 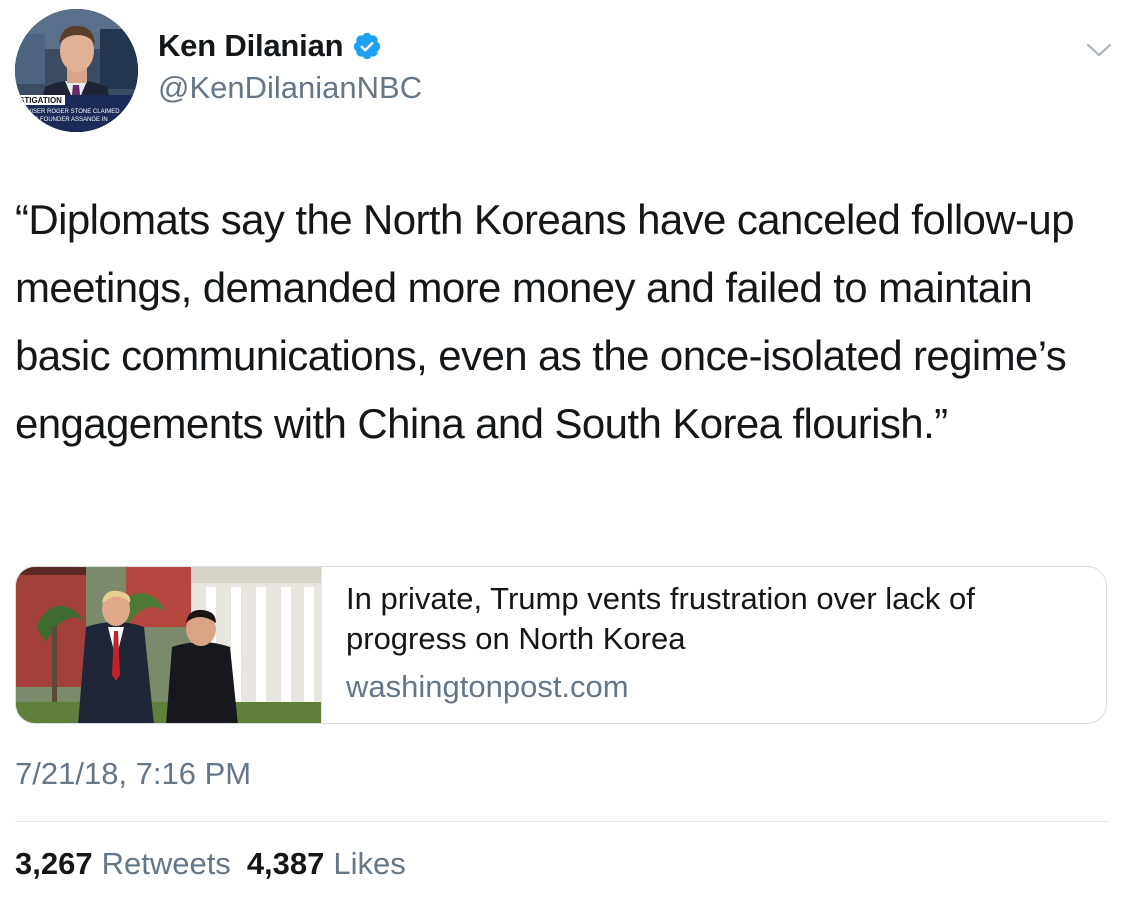 What do you see at coordinates (285, 863) in the screenshot?
I see `likes-count: 4,387` at bounding box center [285, 863].